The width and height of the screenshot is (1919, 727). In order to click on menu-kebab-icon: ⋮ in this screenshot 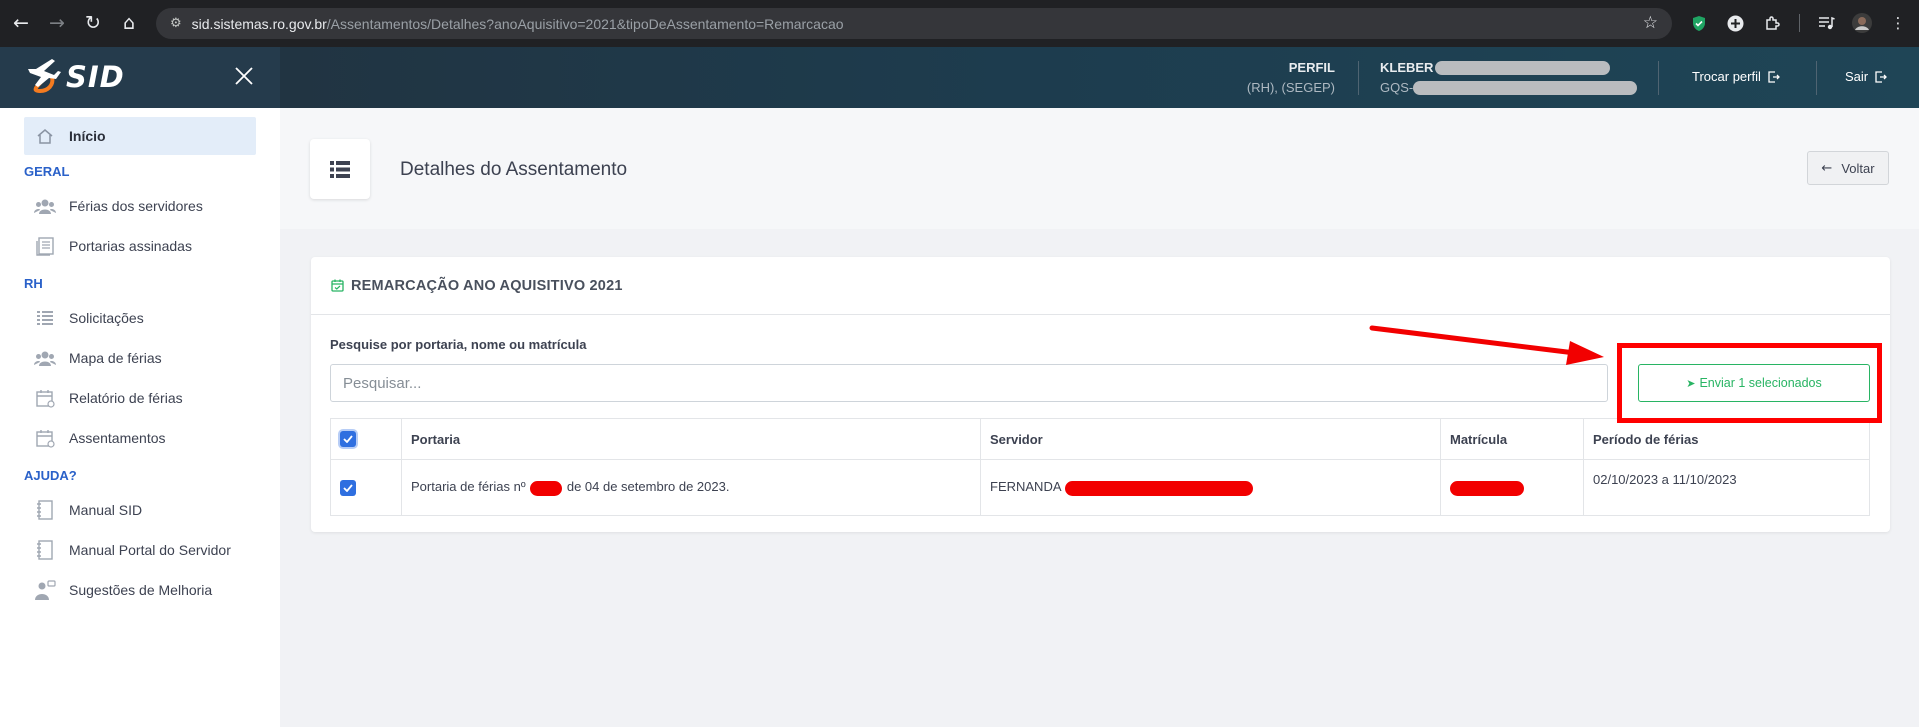, I will do `click(1898, 23)`.